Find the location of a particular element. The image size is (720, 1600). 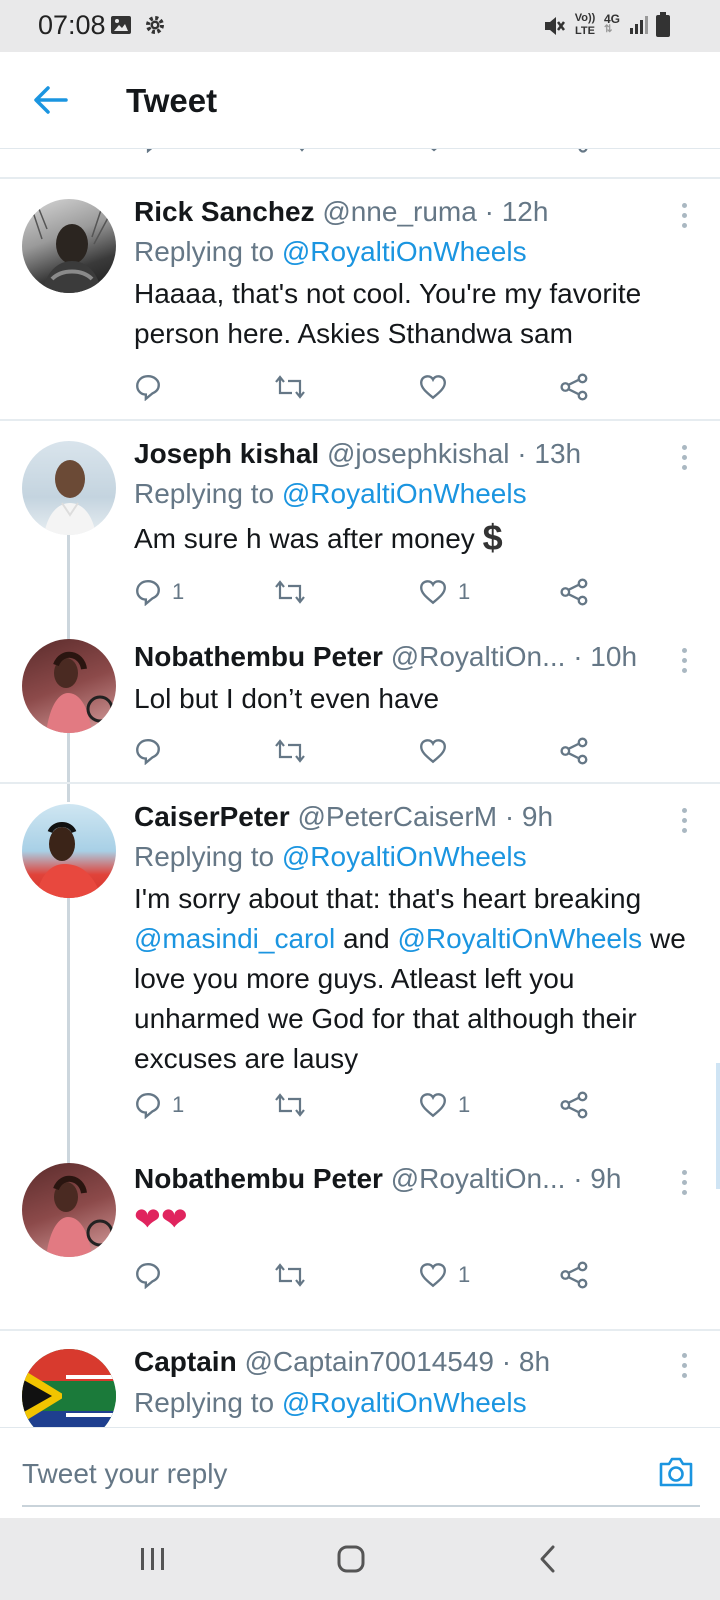

replying-prefix: Replying to is located at coordinates (204, 493).